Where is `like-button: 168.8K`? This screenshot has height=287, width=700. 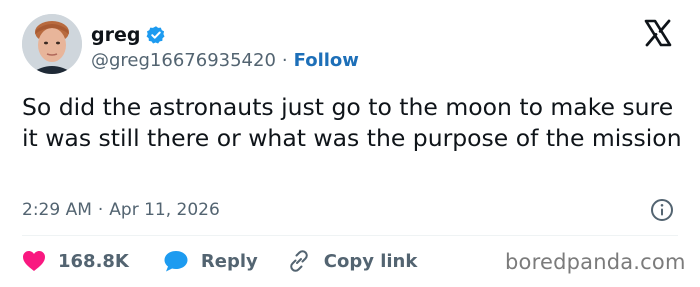 like-button: 168.8K is located at coordinates (75, 261).